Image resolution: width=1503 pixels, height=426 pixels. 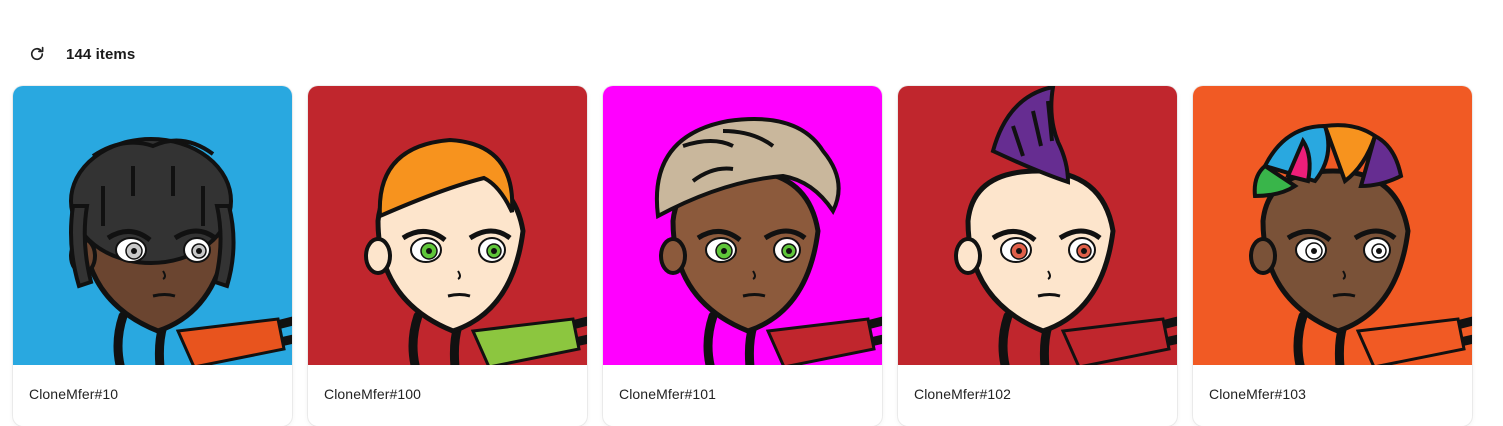 What do you see at coordinates (74, 394) in the screenshot?
I see `nft-name: CloneMfer#10` at bounding box center [74, 394].